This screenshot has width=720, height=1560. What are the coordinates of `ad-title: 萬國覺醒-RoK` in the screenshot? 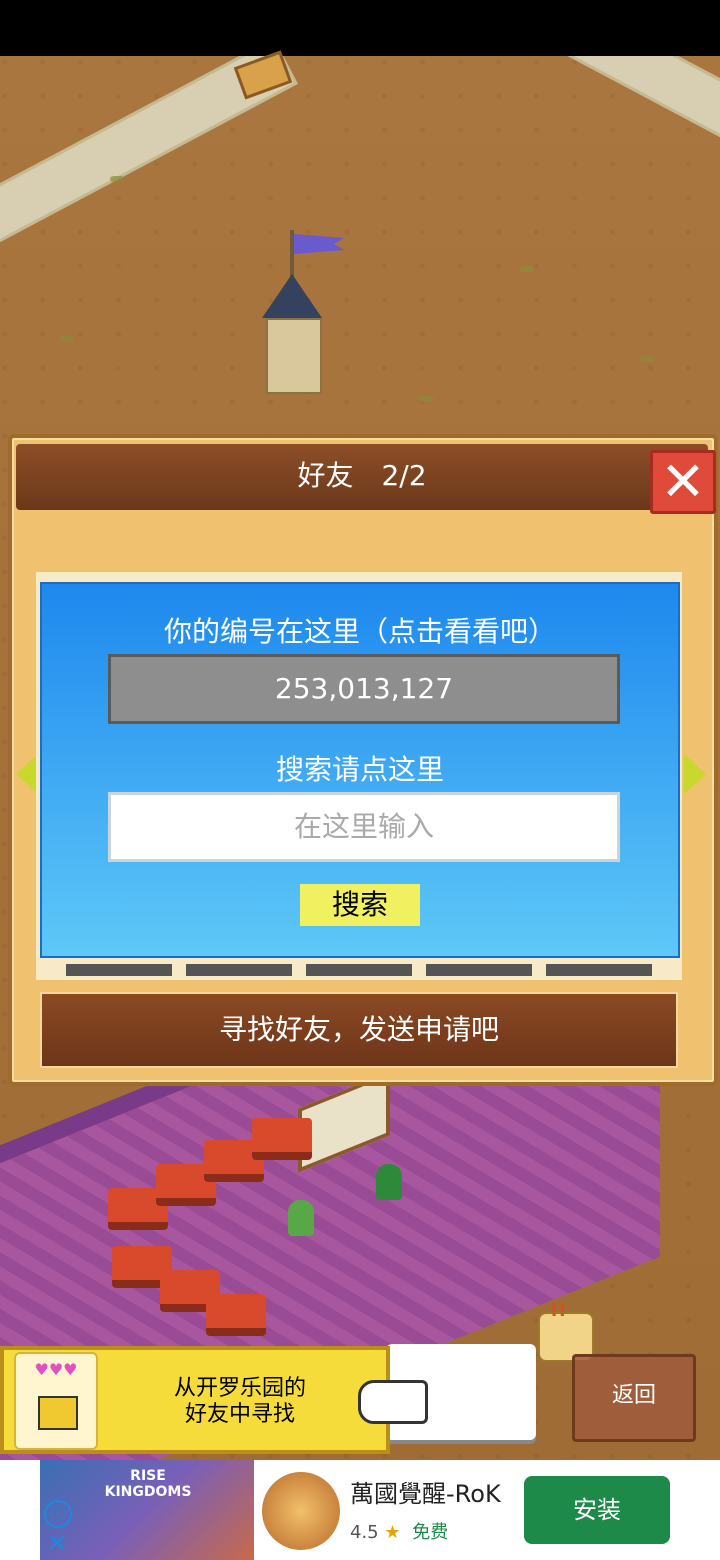 It's located at (425, 1494).